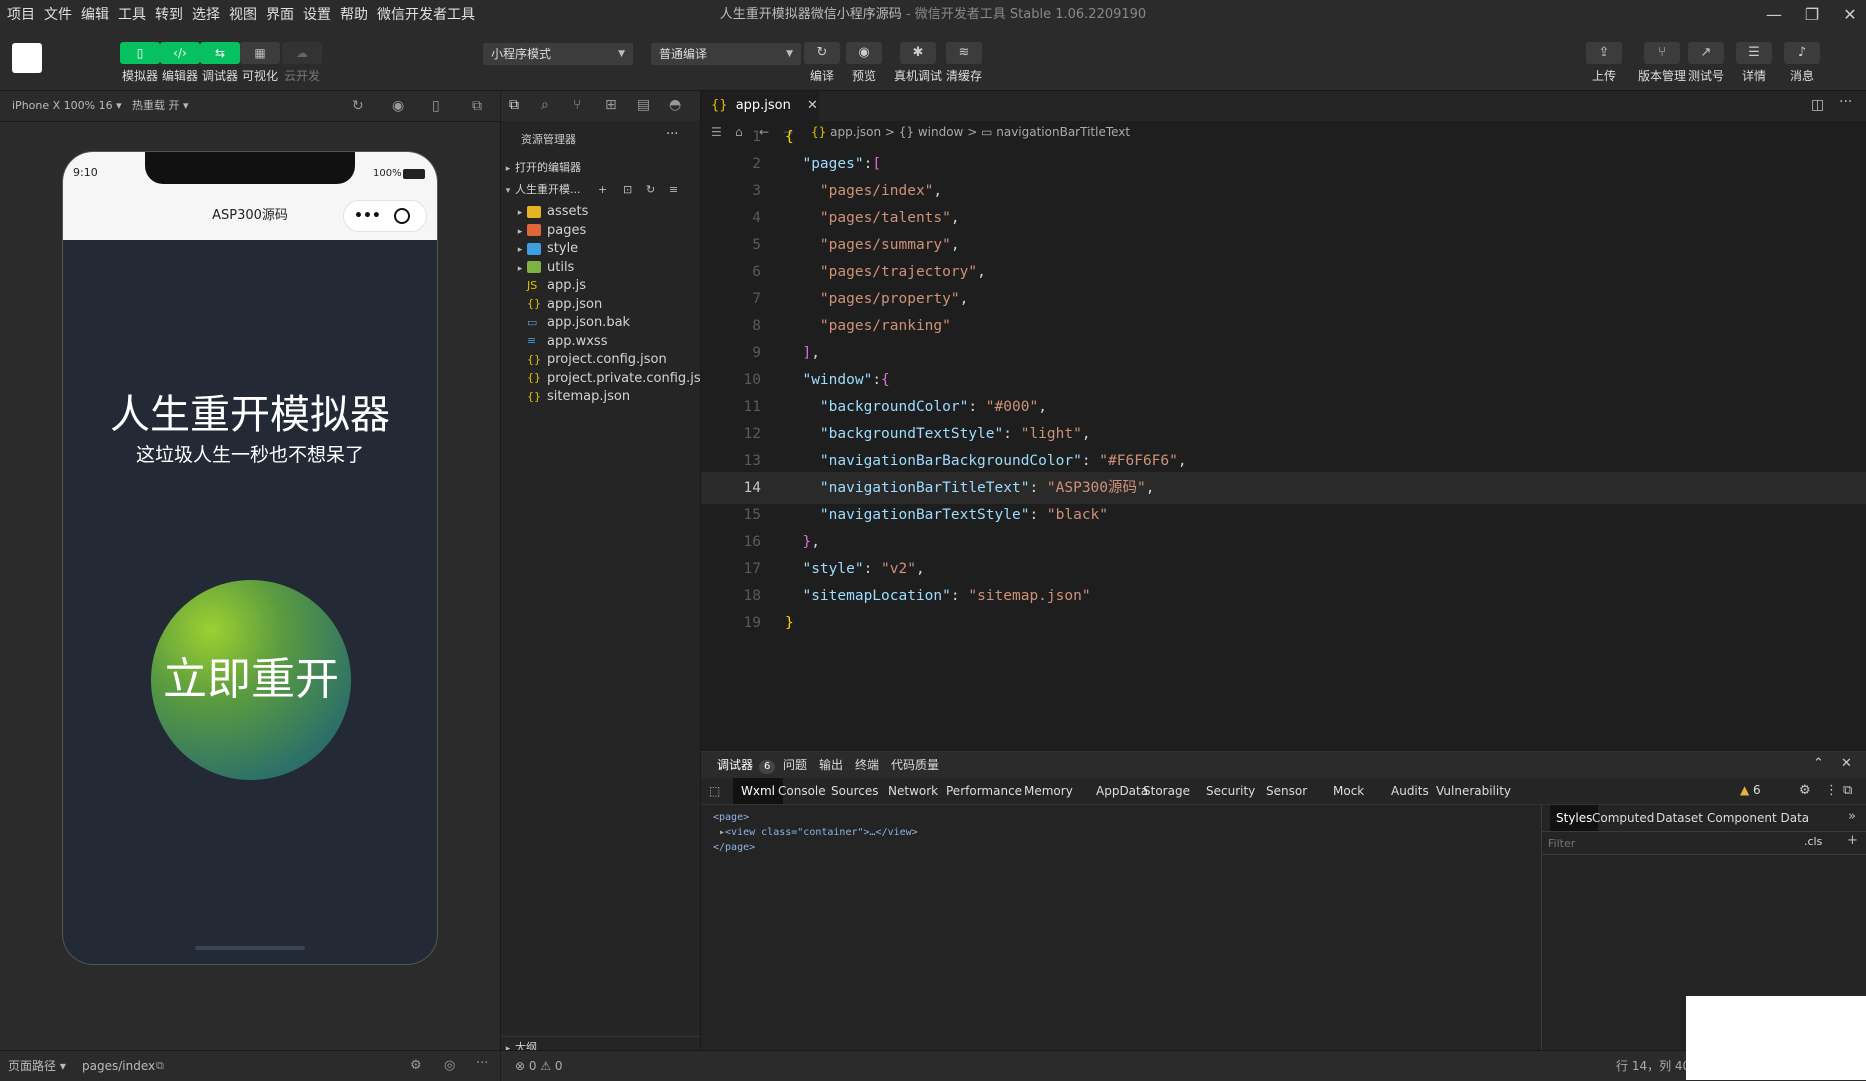  Describe the element at coordinates (746, 765) in the screenshot. I see `debug-tab-0: 调试器 6` at that location.